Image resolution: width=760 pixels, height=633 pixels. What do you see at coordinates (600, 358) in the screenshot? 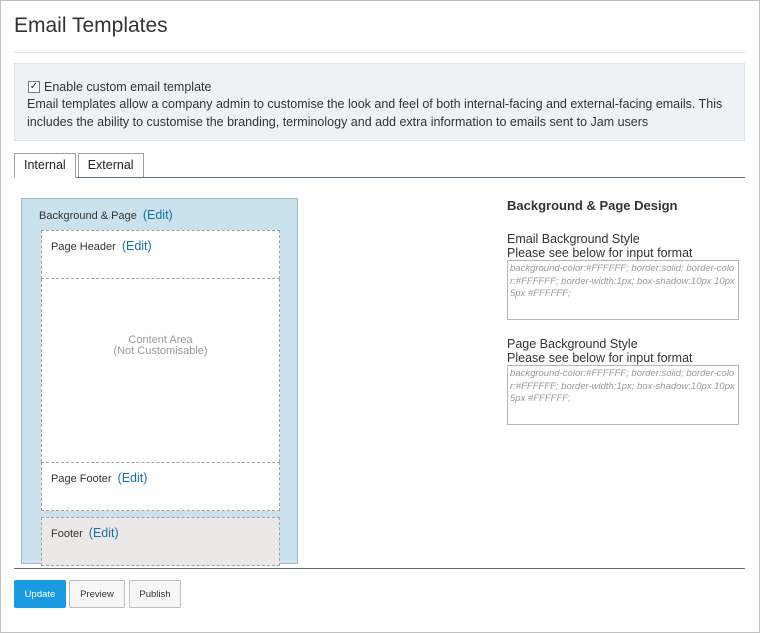
I see `page-background-style-hint: Please see below for input format` at bounding box center [600, 358].